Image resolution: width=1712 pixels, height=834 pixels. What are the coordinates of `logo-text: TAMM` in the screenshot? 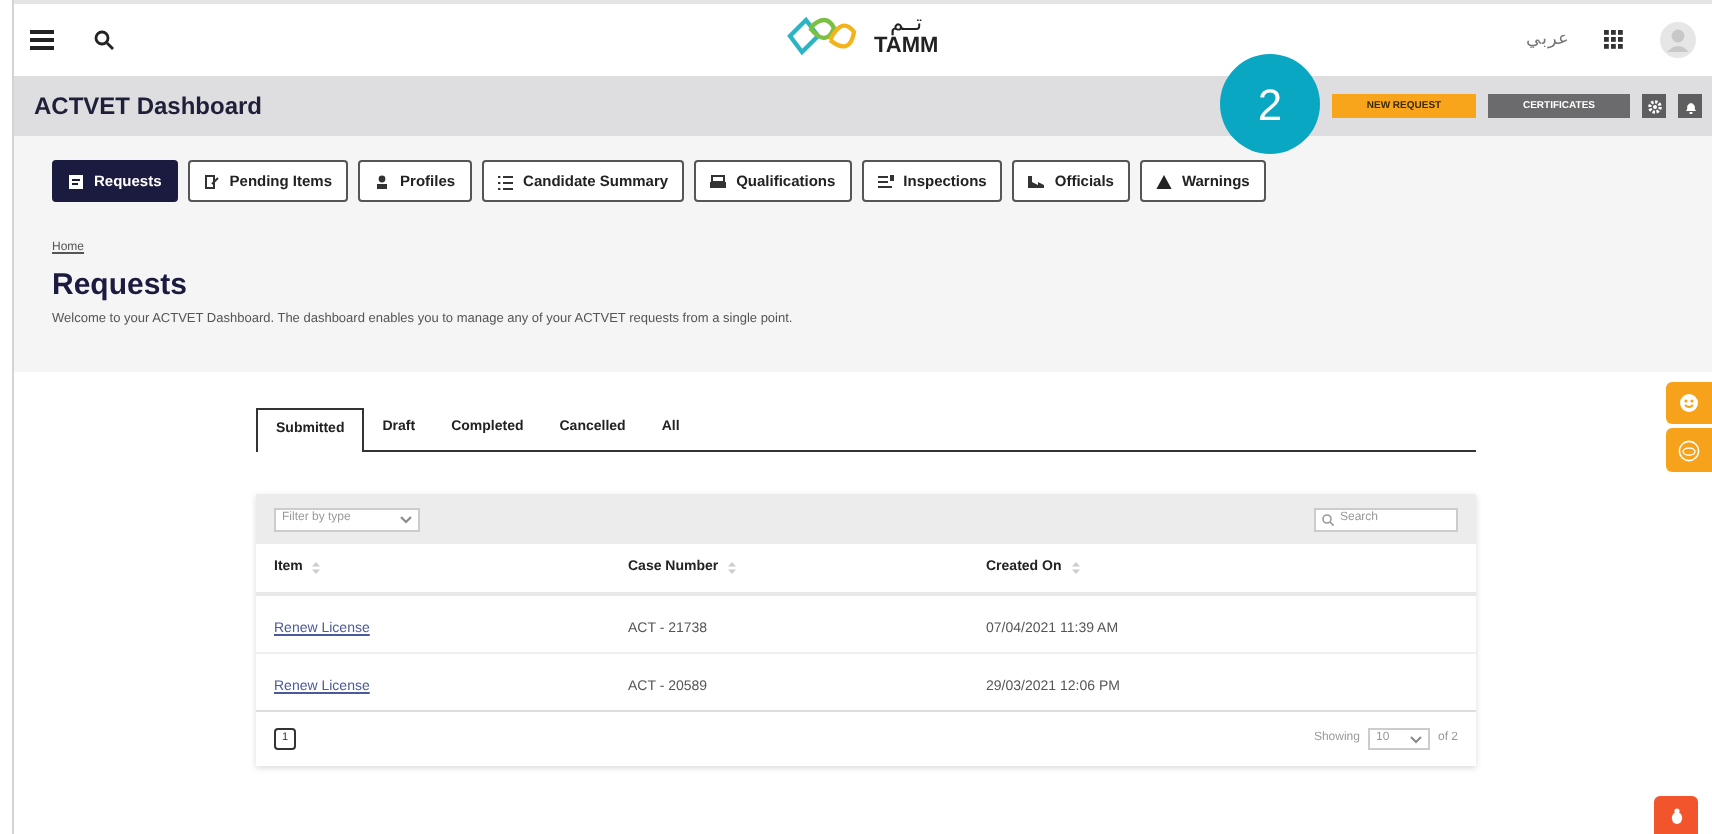 It's located at (906, 47).